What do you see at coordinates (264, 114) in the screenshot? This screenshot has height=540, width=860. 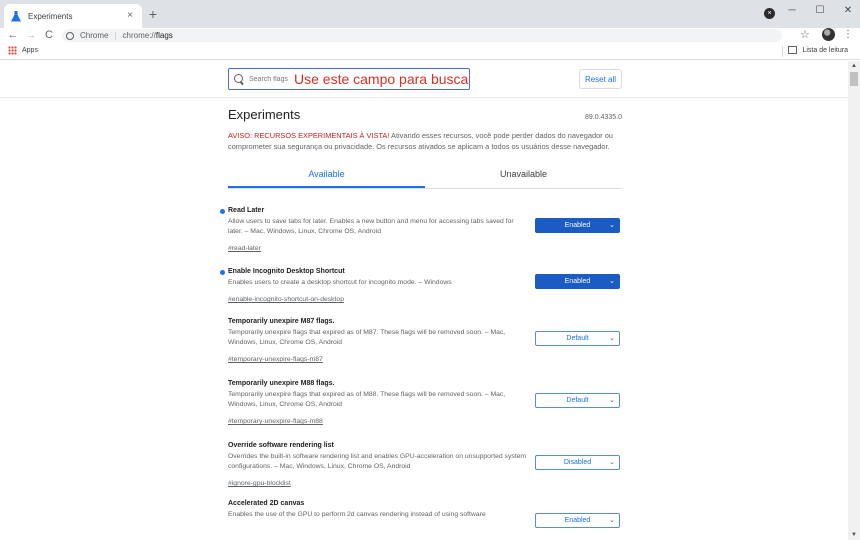 I see `page-title: Experiments` at bounding box center [264, 114].